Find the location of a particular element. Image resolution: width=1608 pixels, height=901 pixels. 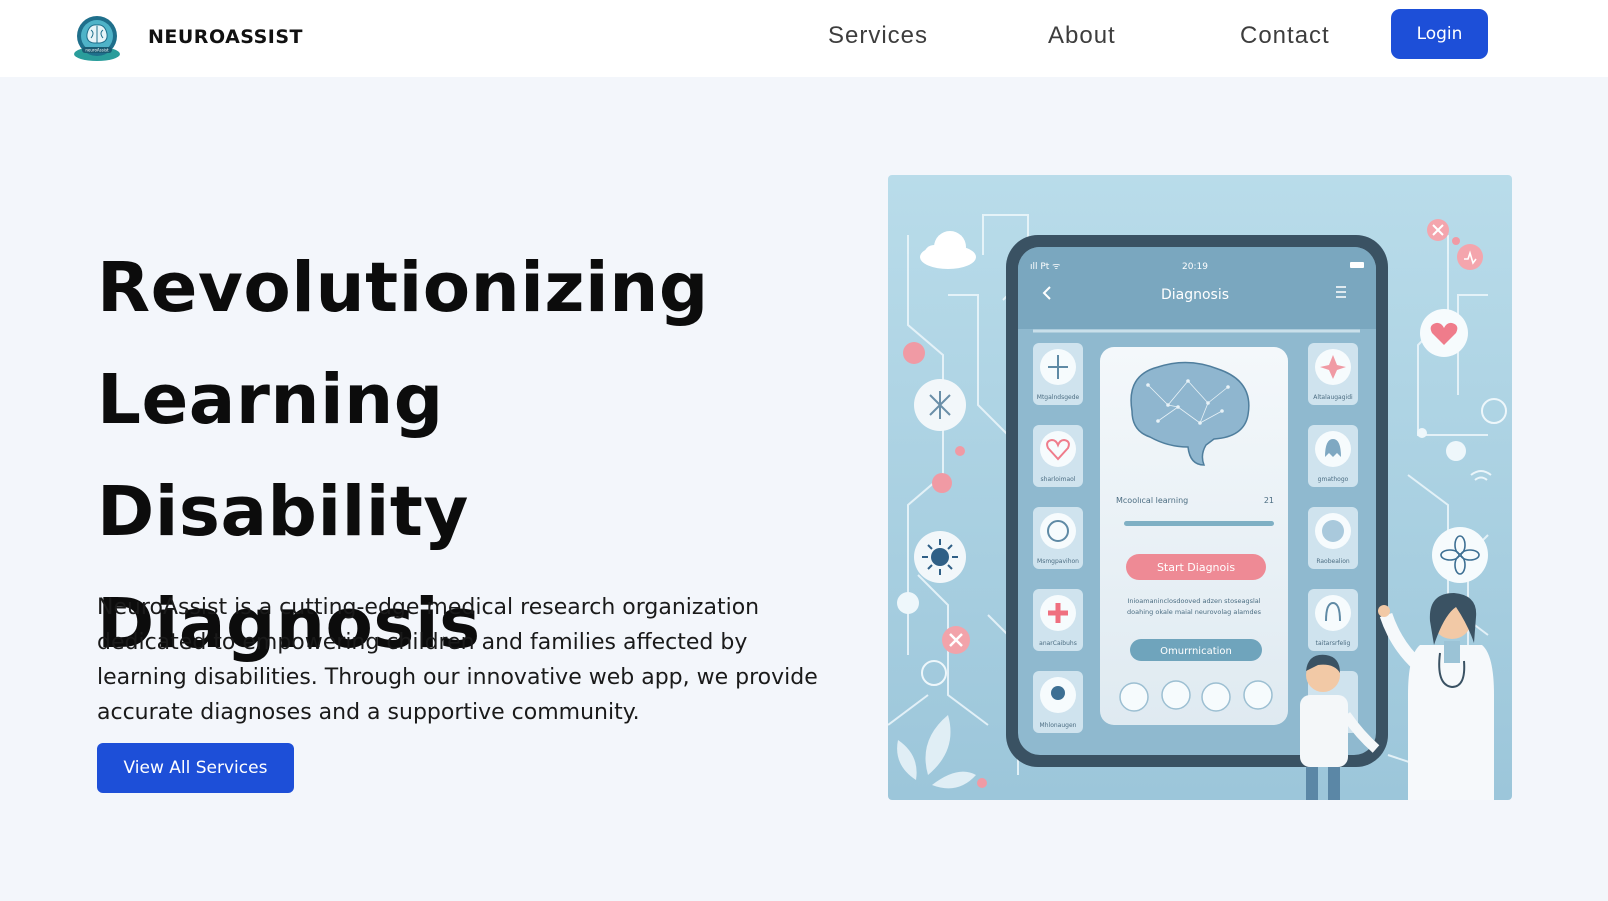

svg-text: neuroAssist is located at coordinates (97, 50).